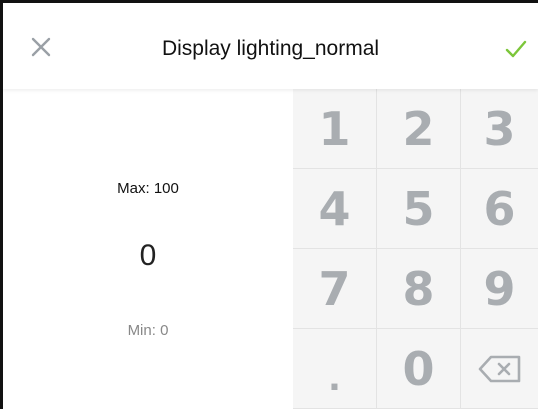 Image resolution: width=538 pixels, height=409 pixels. Describe the element at coordinates (148, 255) in the screenshot. I see `current-value-display: 0` at that location.